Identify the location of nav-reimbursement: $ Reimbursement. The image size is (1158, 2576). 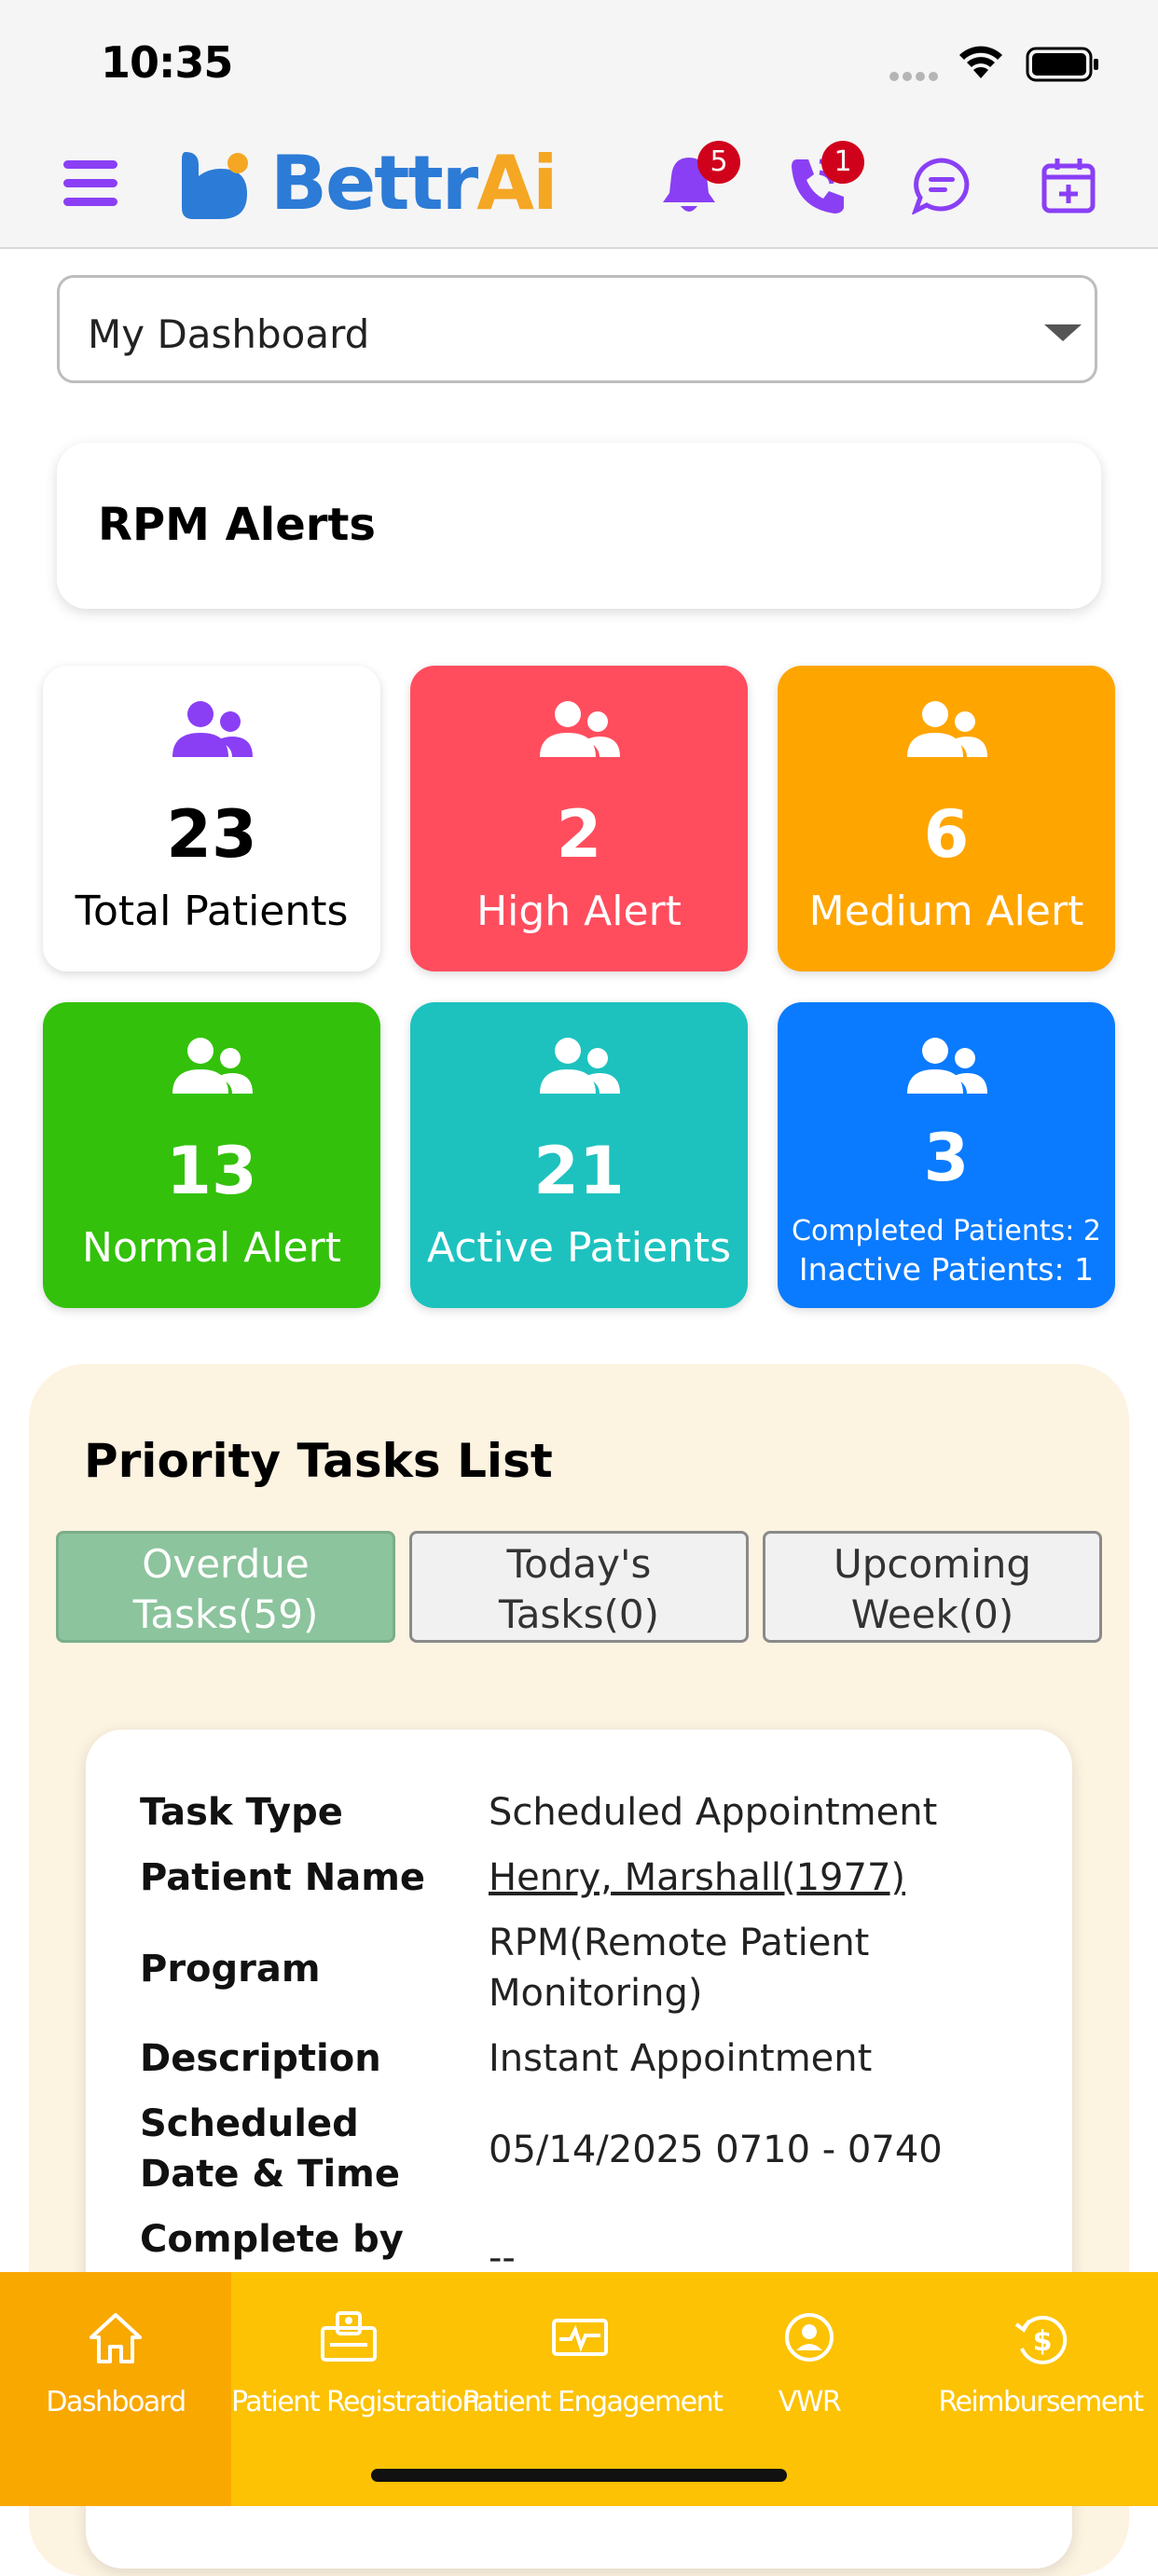
(1041, 2365).